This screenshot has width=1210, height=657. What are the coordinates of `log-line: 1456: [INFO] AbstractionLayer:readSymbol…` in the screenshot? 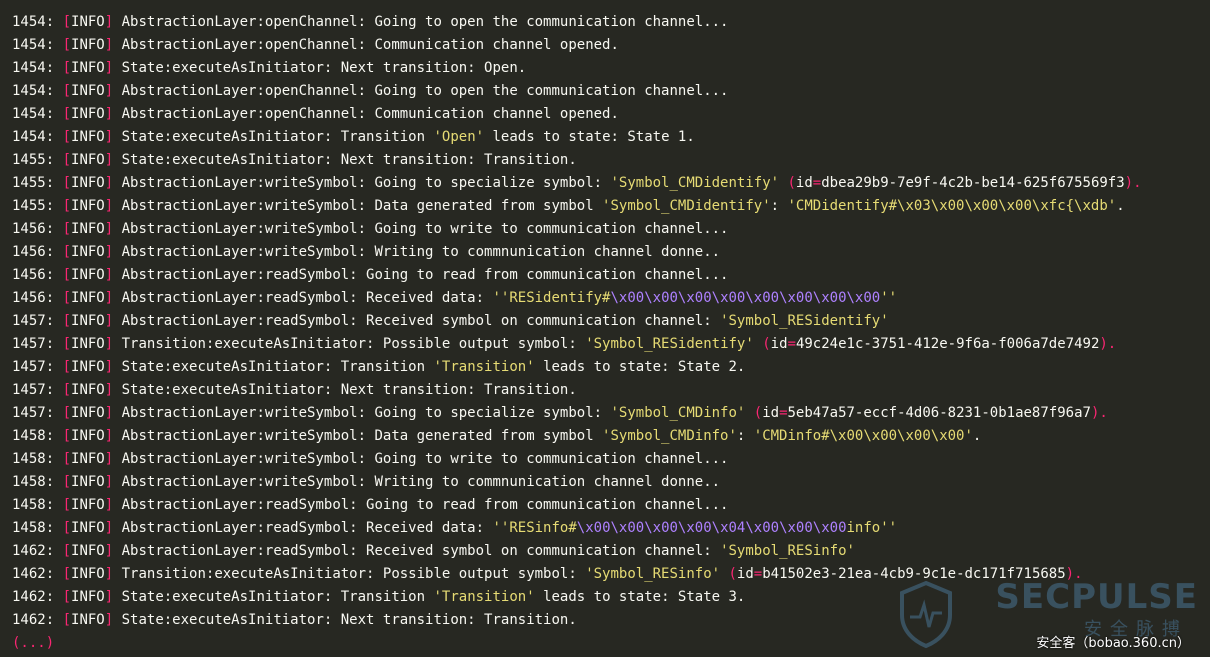 It's located at (611, 298).